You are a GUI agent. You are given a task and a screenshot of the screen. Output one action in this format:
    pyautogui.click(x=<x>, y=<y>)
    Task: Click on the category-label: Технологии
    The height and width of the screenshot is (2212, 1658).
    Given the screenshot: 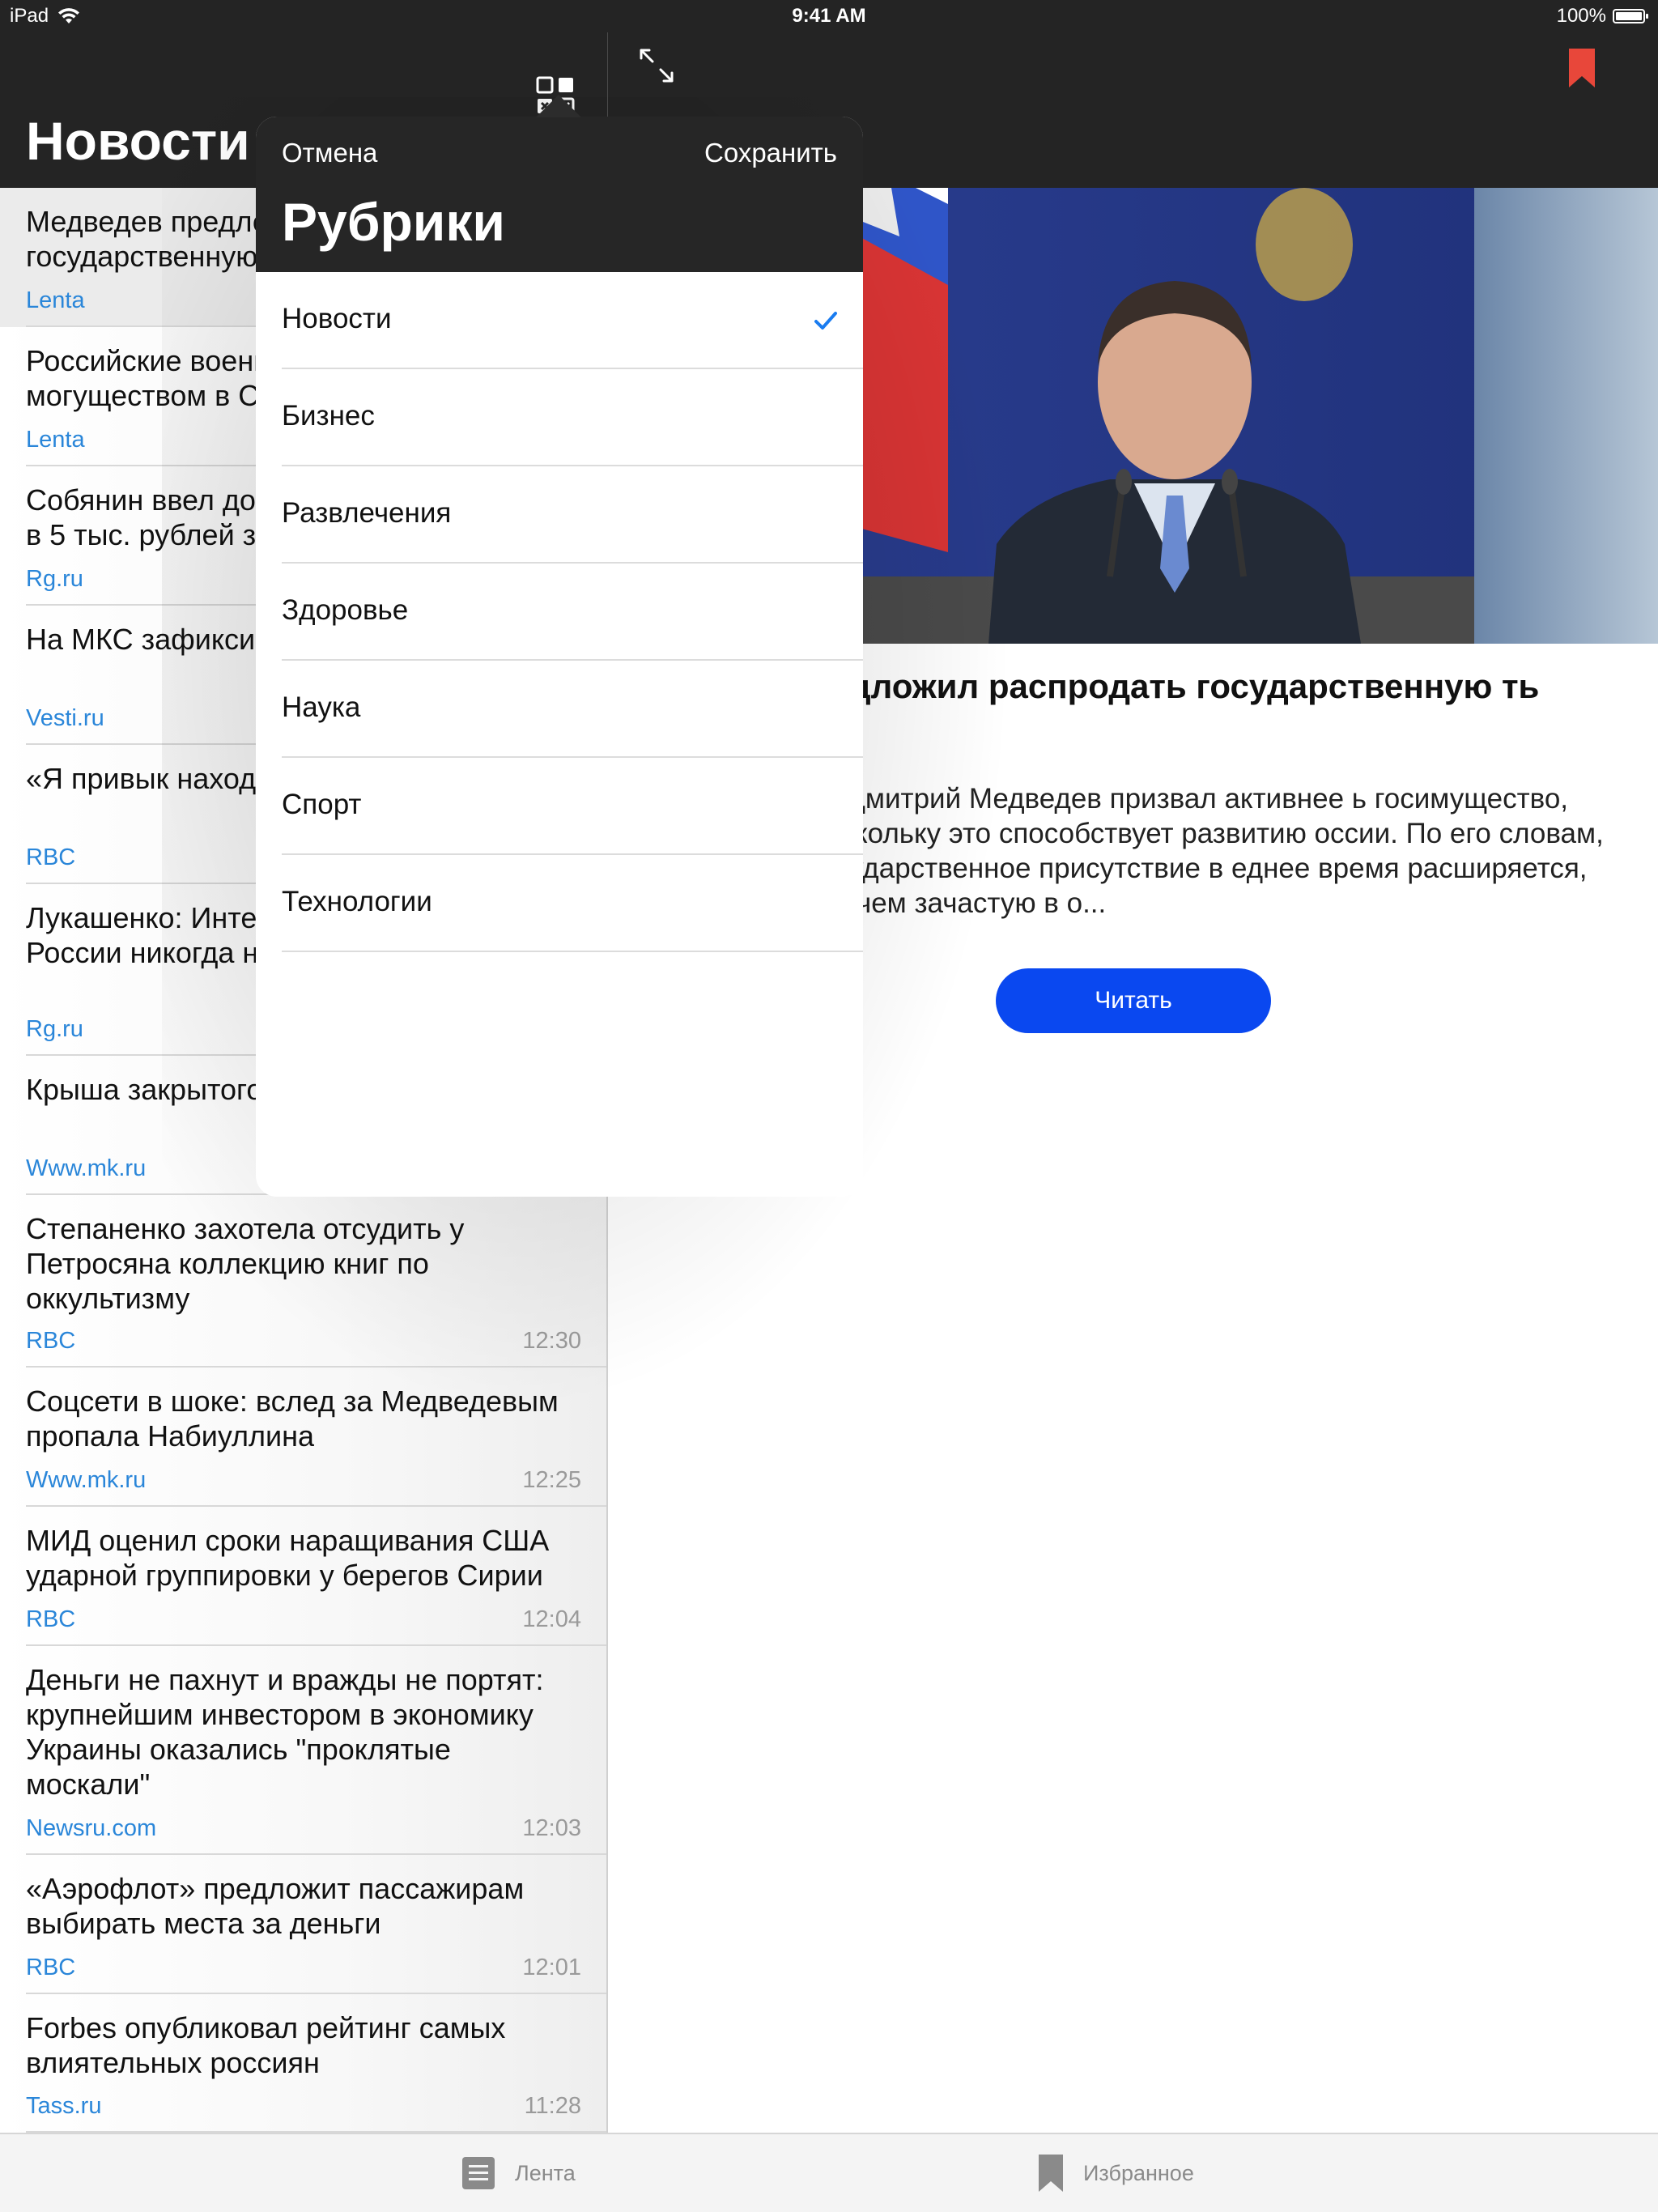 What is the action you would take?
    pyautogui.click(x=357, y=902)
    